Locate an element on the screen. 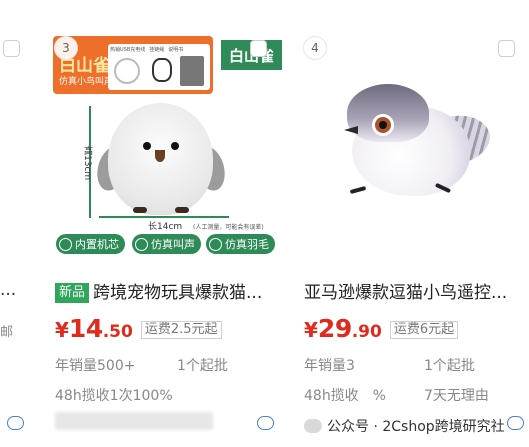 This screenshot has width=529, height=447. image-feature-2: 仿真叫声 is located at coordinates (166, 244).